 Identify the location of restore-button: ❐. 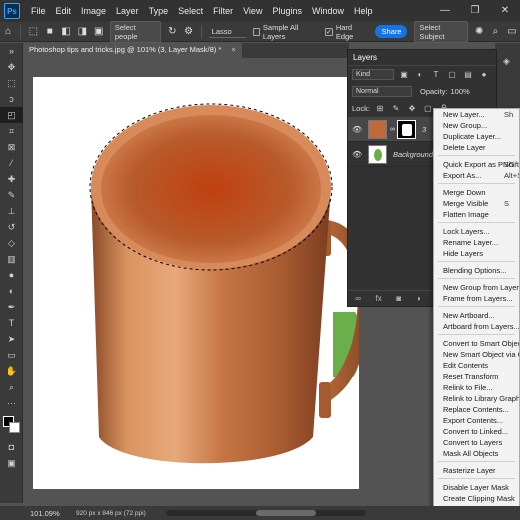
(475, 11).